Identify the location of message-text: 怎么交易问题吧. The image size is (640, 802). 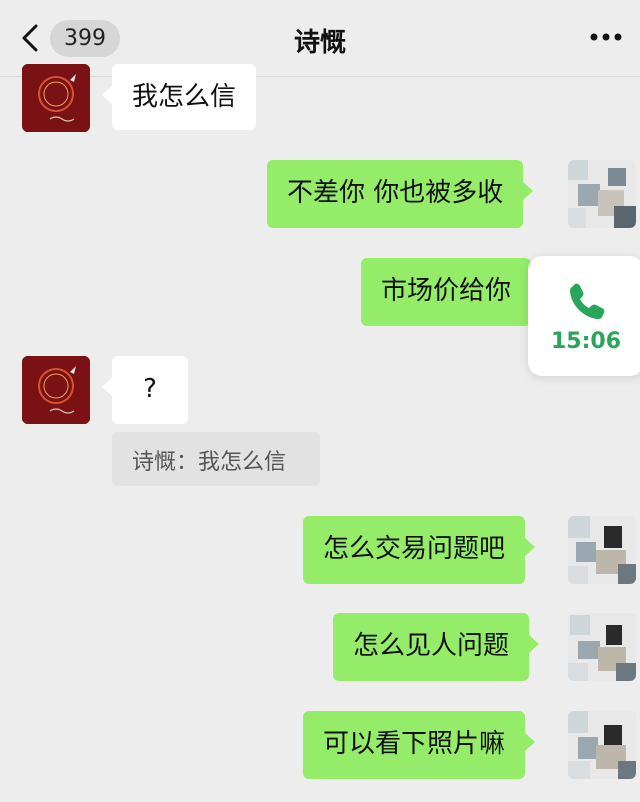
(414, 549).